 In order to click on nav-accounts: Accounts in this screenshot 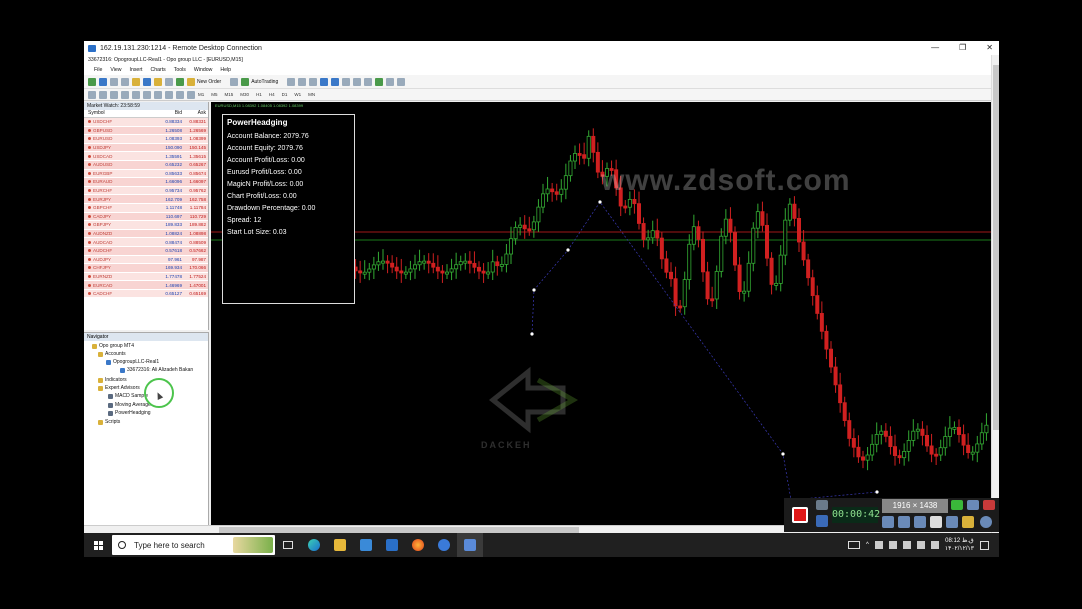, I will do `click(112, 354)`.